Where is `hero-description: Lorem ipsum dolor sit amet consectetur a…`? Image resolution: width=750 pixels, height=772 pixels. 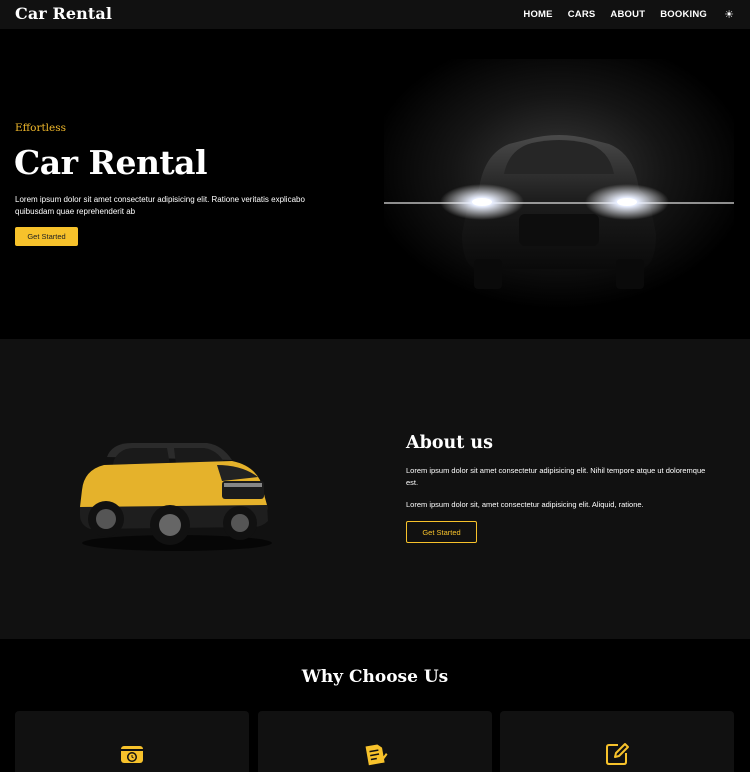 hero-description: Lorem ipsum dolor sit amet consectetur a… is located at coordinates (160, 205).